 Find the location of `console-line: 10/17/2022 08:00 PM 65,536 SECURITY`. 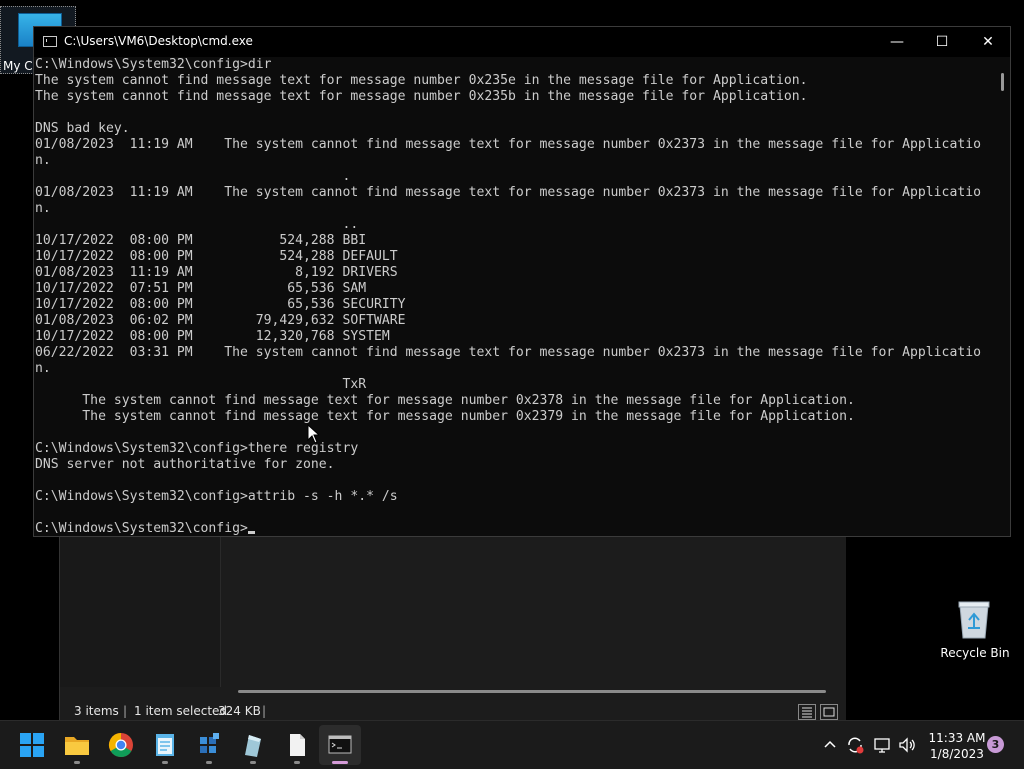

console-line: 10/17/2022 08:00 PM 65,536 SECURITY is located at coordinates (220, 304).